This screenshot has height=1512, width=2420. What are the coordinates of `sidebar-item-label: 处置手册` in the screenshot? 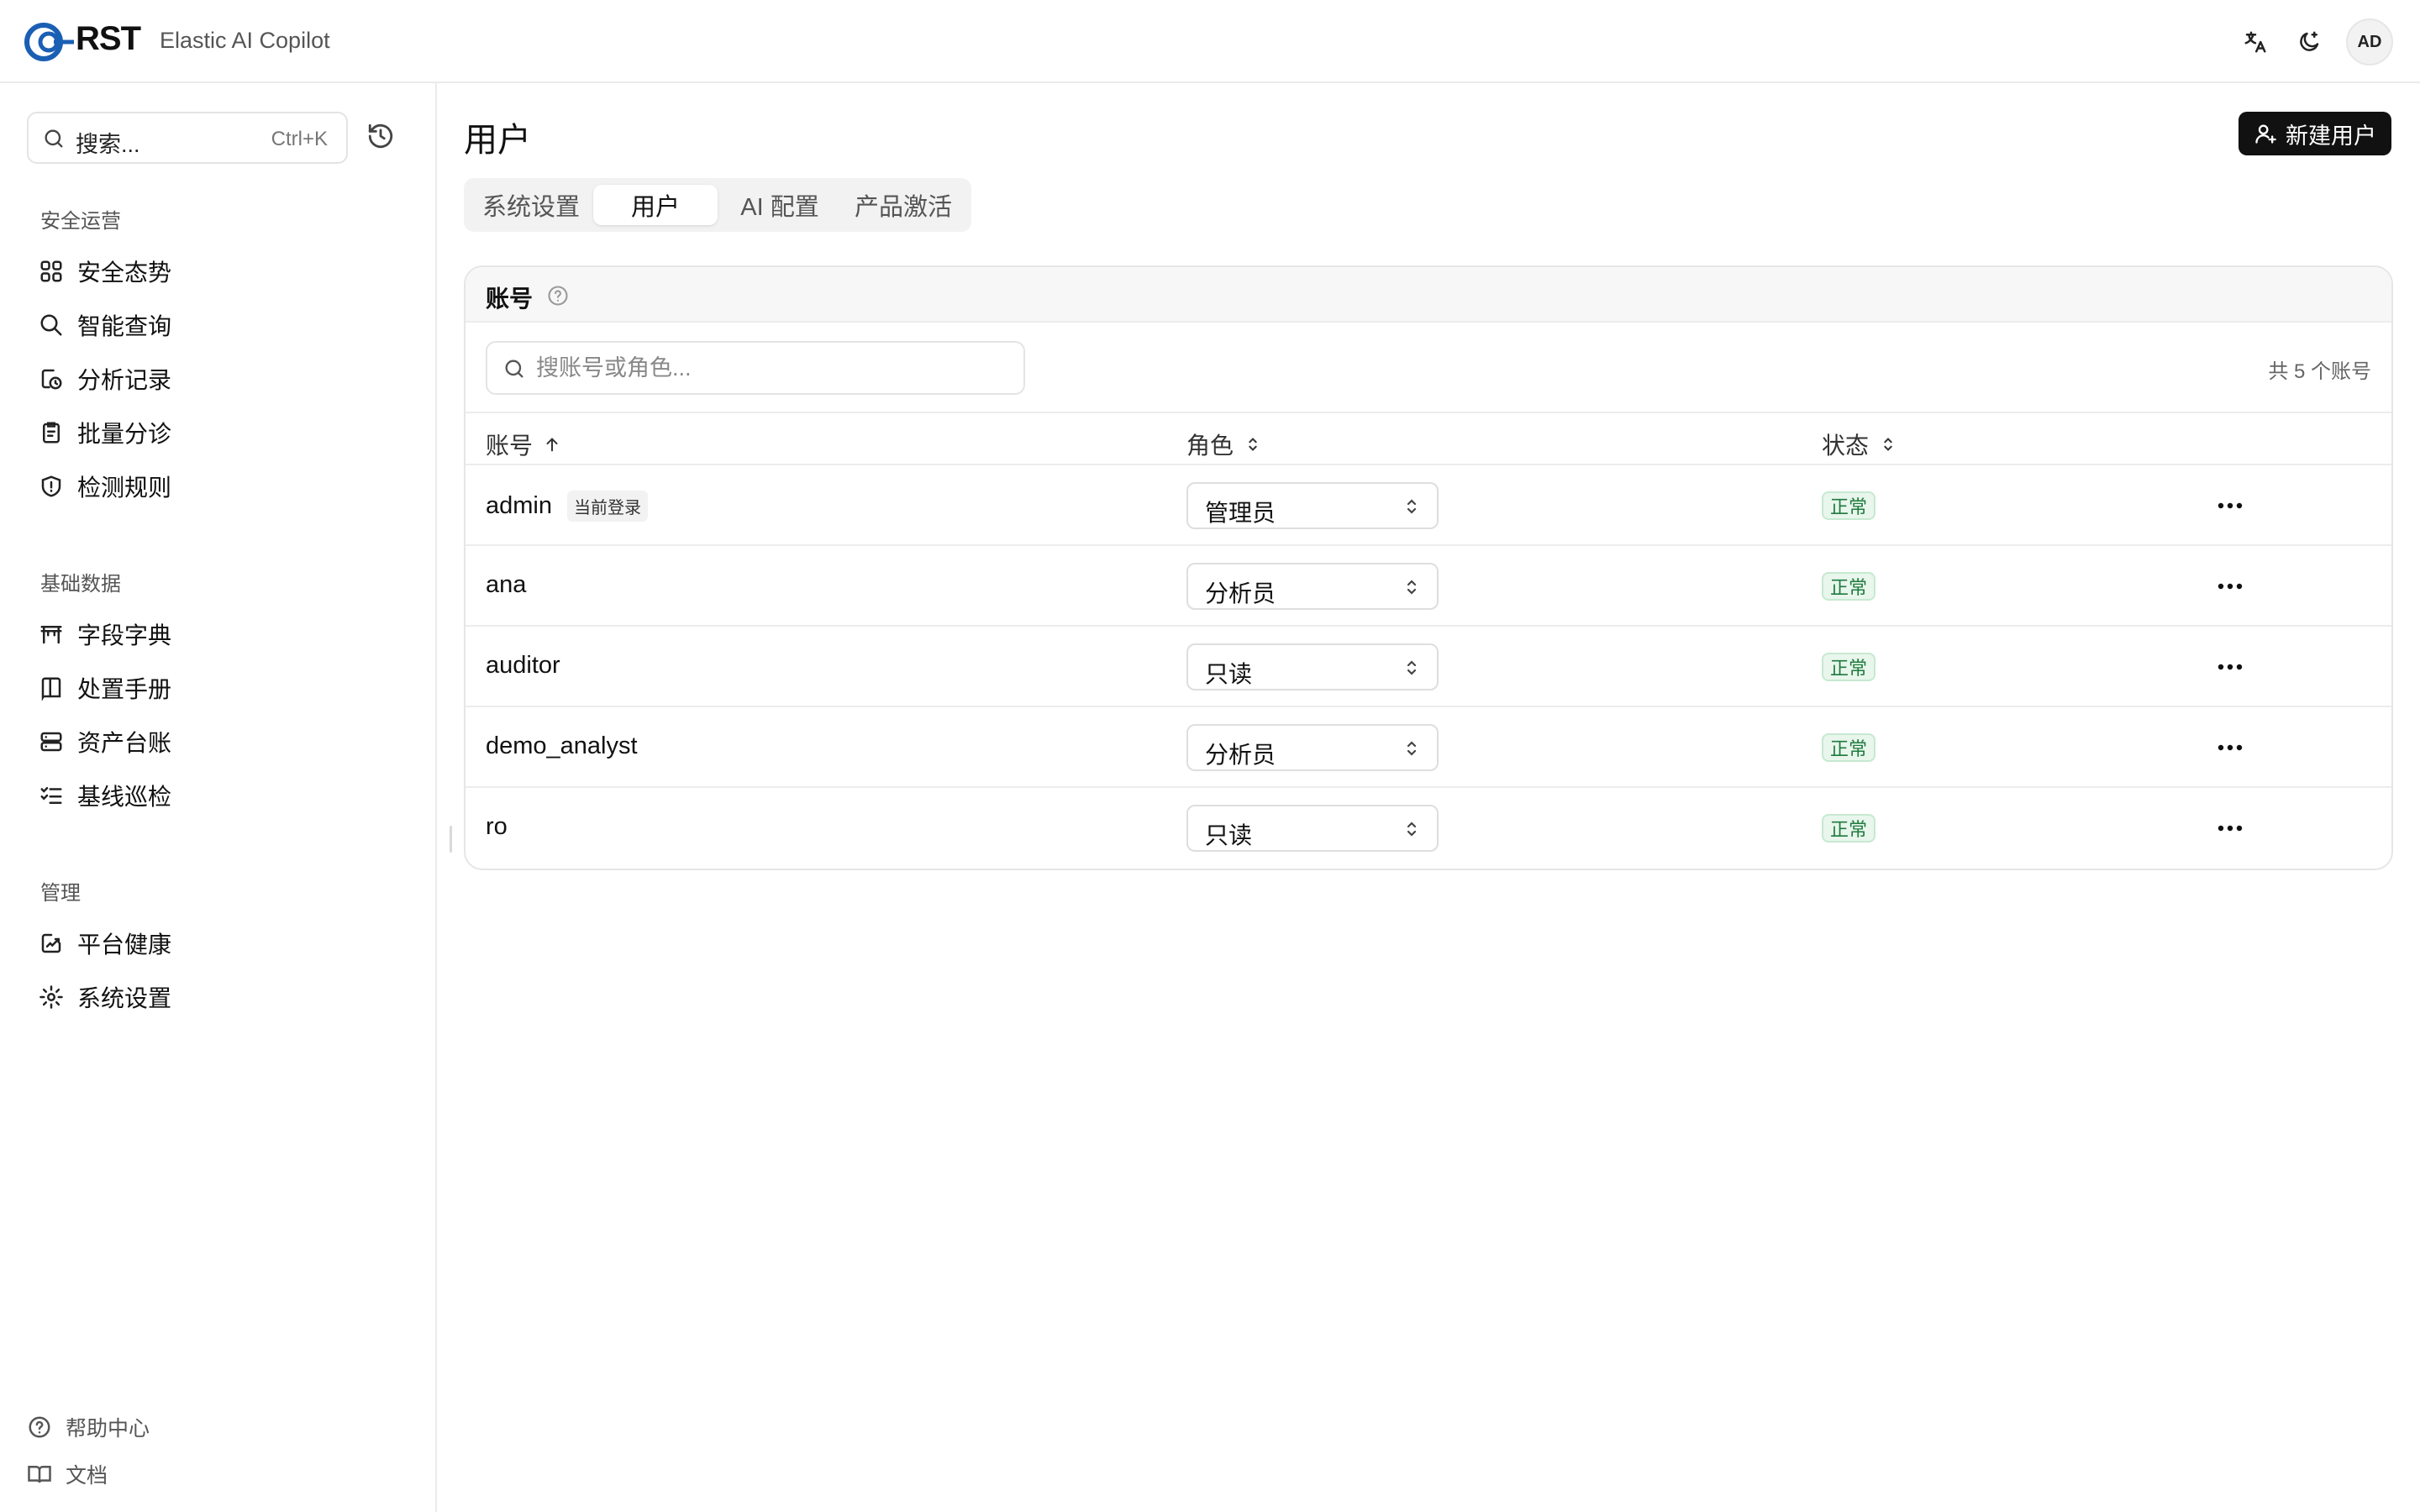 It's located at (124, 689).